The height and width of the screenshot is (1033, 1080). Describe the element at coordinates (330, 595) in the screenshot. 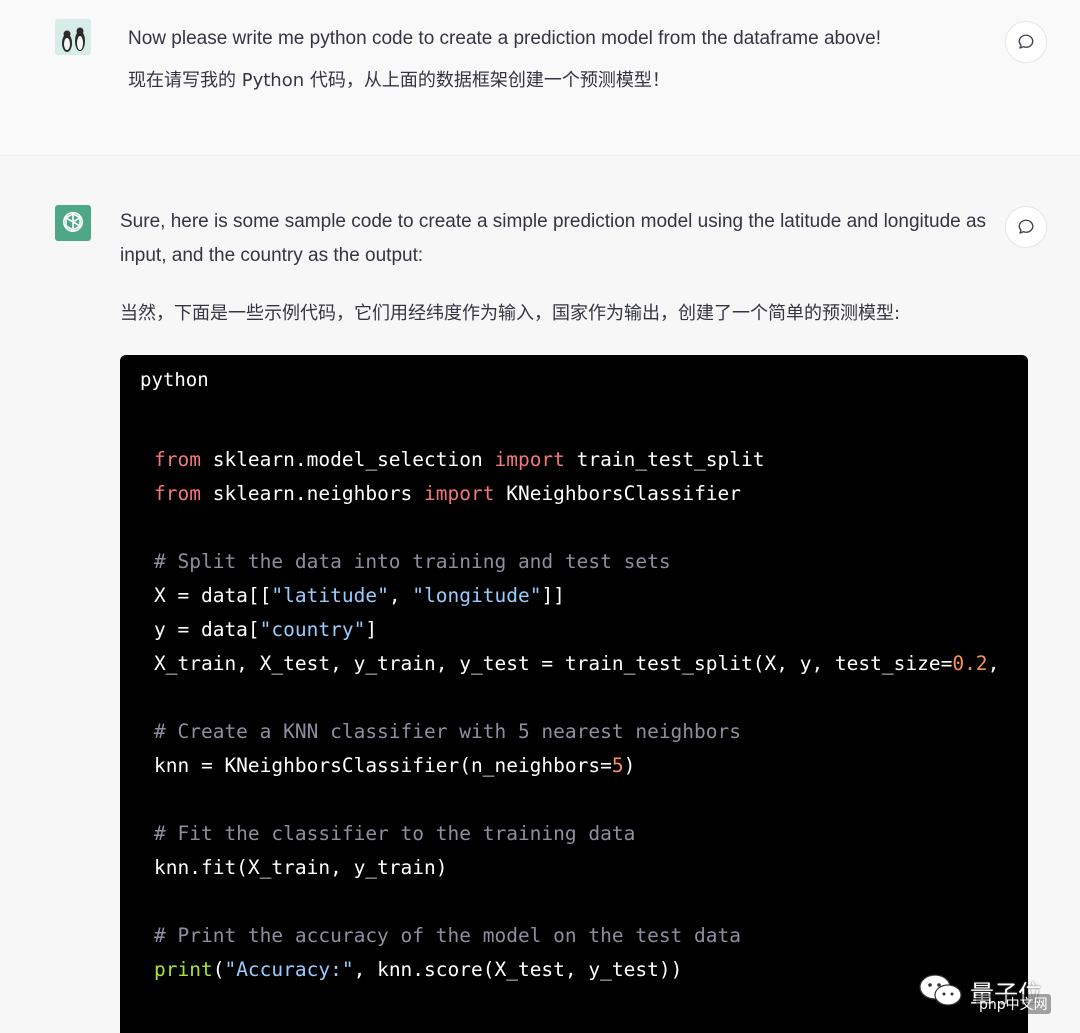

I see `code-token: "latitude"` at that location.